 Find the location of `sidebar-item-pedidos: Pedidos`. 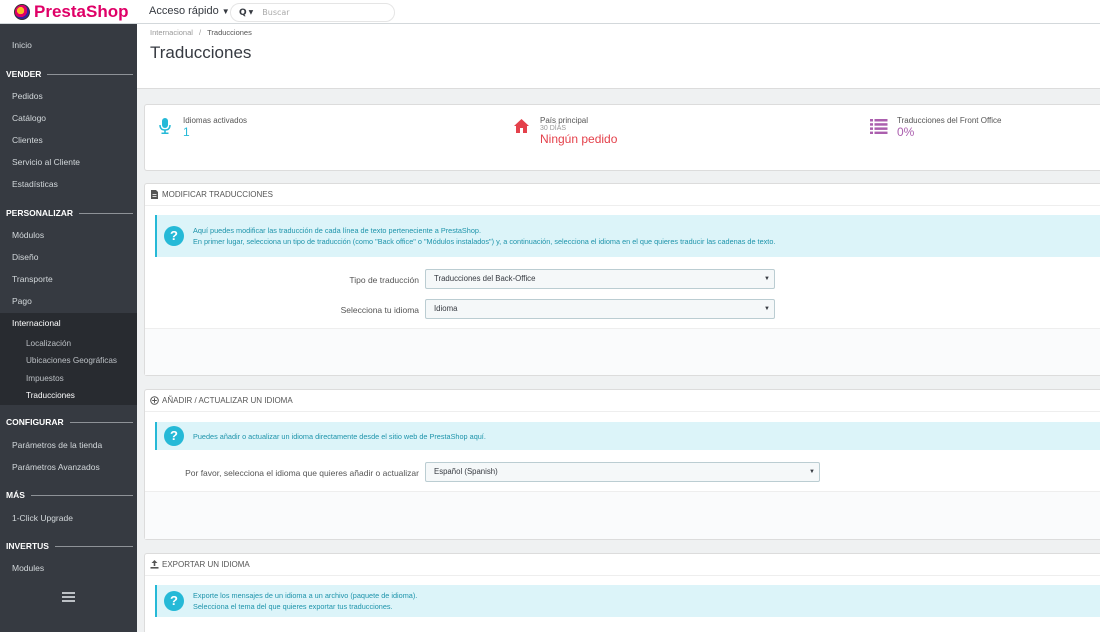

sidebar-item-pedidos: Pedidos is located at coordinates (68, 96).